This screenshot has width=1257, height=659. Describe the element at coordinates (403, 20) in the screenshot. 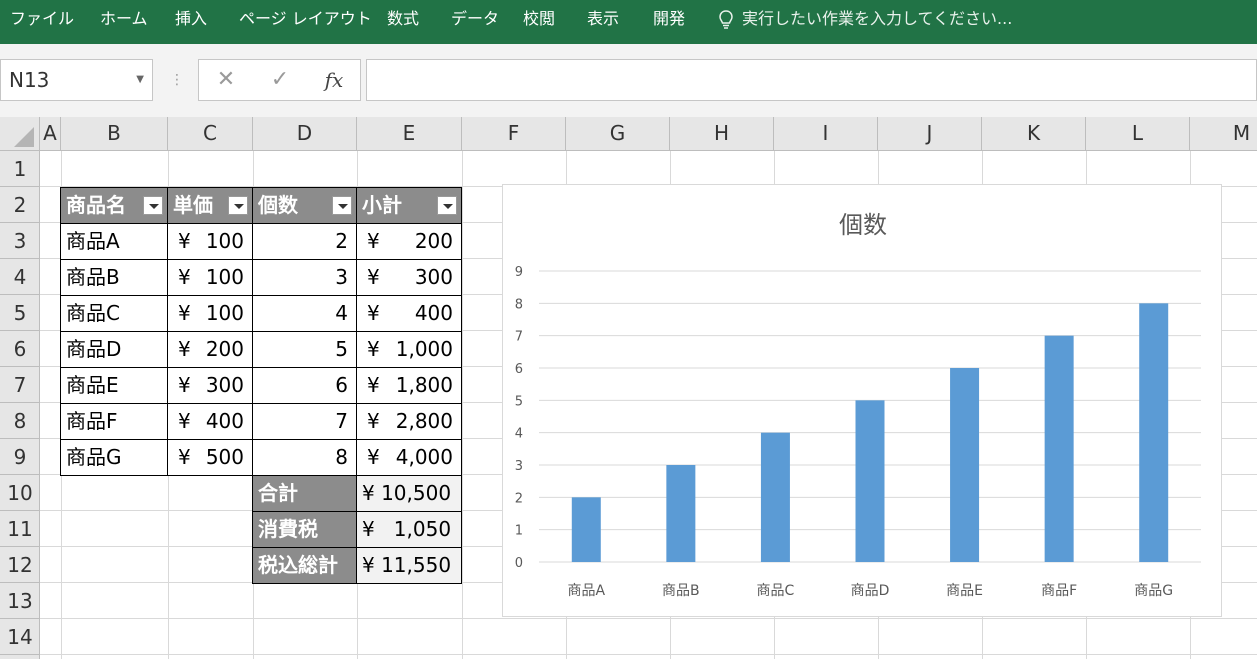

I see `tab-formulas: 数式` at that location.